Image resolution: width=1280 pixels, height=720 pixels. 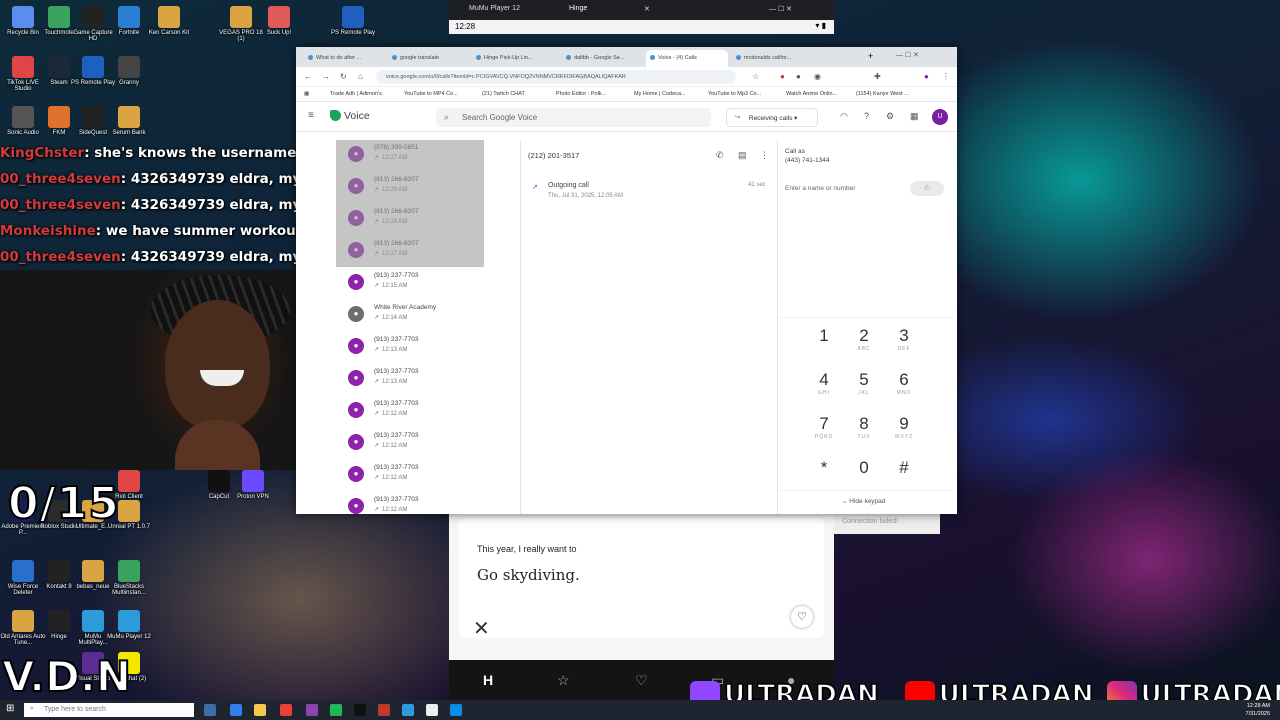 What do you see at coordinates (927, 188) in the screenshot?
I see `dial-call-button: ✆` at bounding box center [927, 188].